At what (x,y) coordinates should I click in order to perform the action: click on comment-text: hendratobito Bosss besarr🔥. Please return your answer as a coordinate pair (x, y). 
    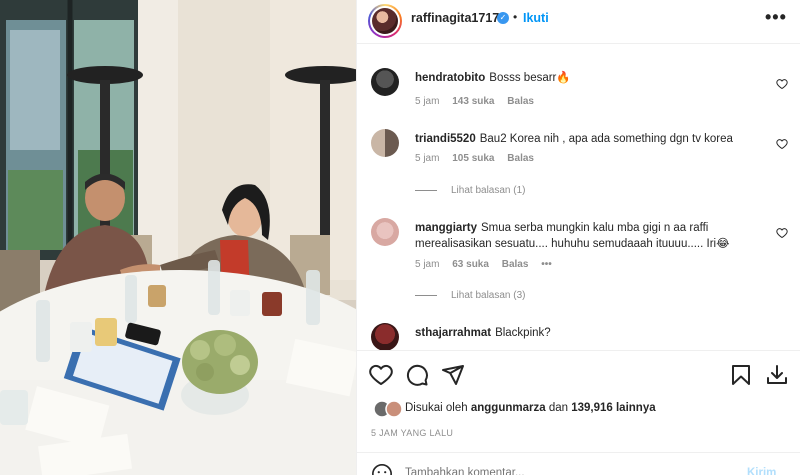
    Looking at the image, I should click on (585, 78).